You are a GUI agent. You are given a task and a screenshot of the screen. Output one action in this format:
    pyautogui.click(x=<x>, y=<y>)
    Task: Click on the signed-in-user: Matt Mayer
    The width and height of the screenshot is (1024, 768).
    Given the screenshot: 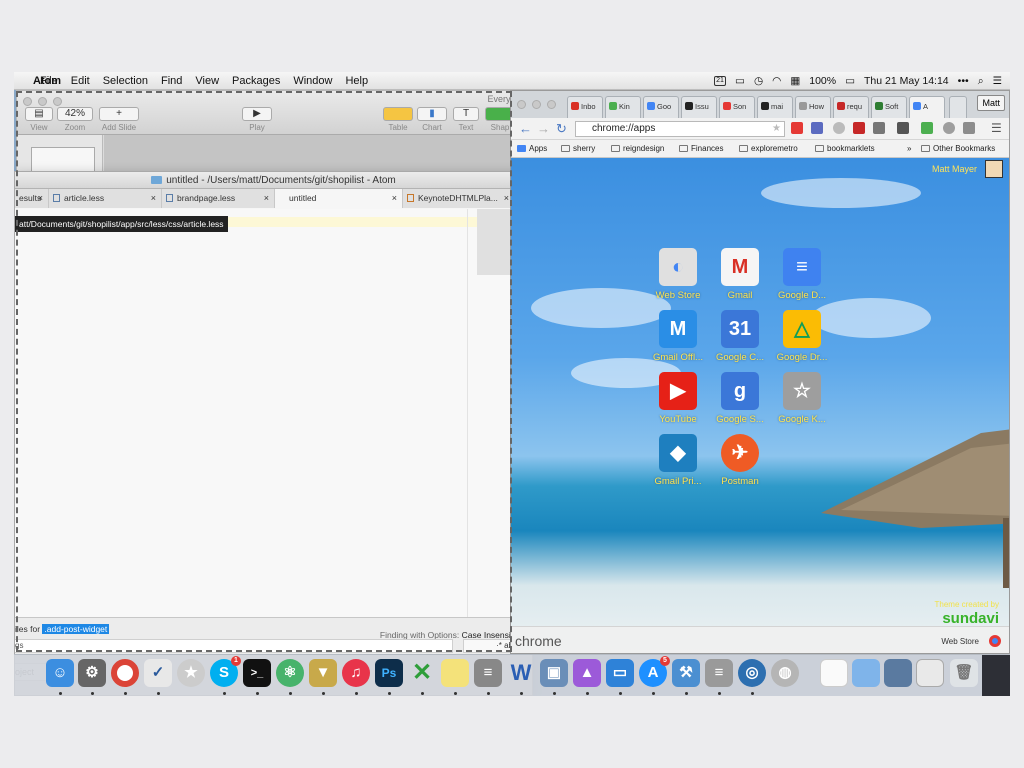 What is the action you would take?
    pyautogui.click(x=954, y=169)
    